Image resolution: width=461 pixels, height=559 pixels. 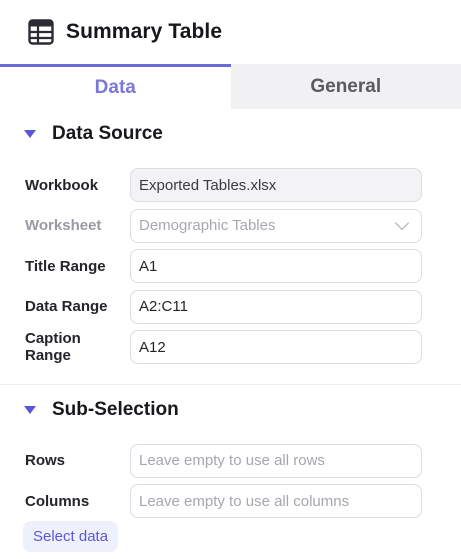 I want to click on caption-range-label: Caption Range, so click(x=53, y=347).